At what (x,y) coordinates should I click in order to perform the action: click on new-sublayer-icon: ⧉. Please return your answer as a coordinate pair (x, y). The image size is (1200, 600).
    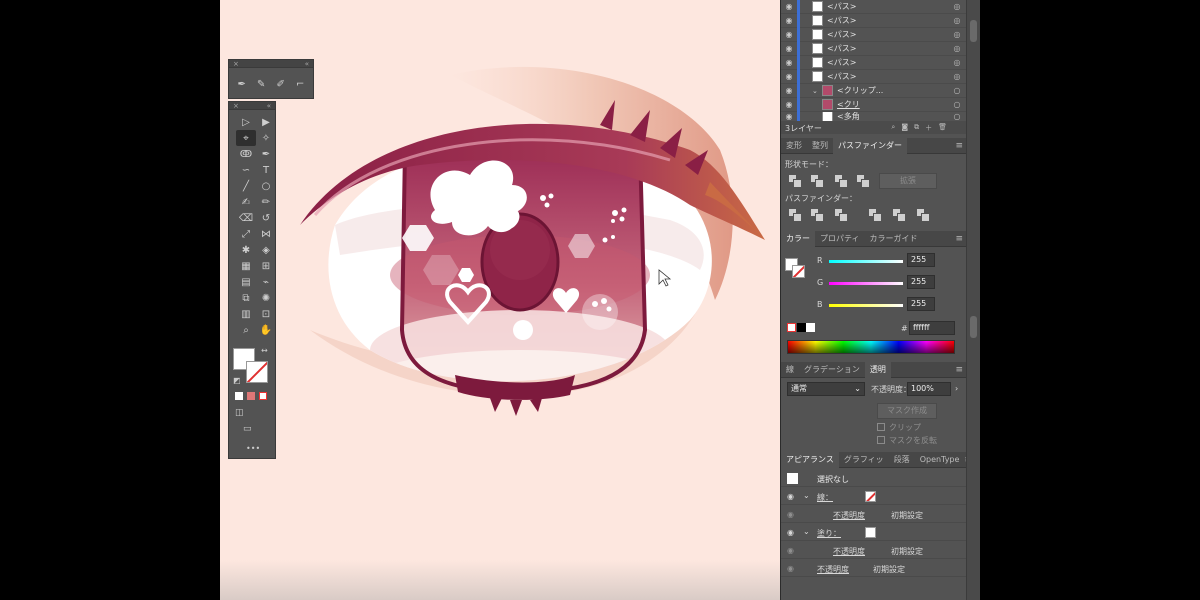
    Looking at the image, I should click on (916, 128).